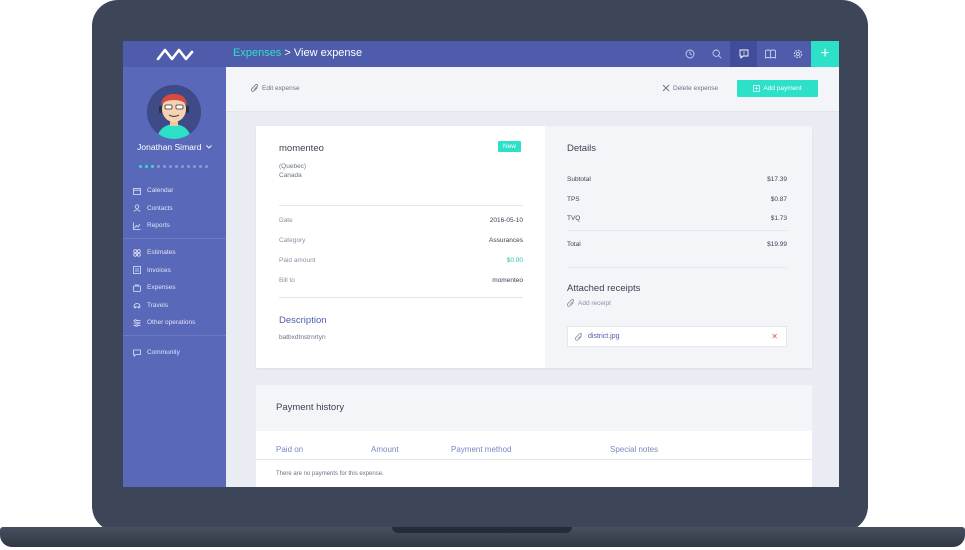 The height and width of the screenshot is (550, 965). What do you see at coordinates (482, 530) in the screenshot?
I see `laptop-notch` at bounding box center [482, 530].